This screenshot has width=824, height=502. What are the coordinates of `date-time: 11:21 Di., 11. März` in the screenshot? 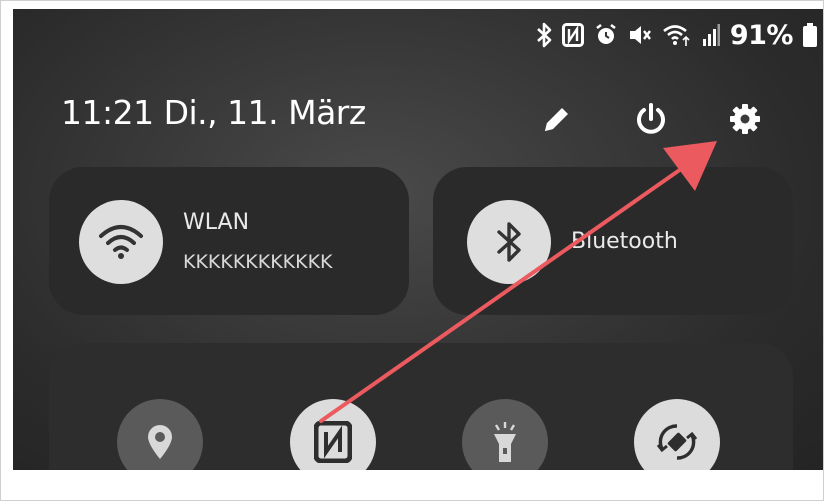 It's located at (213, 112).